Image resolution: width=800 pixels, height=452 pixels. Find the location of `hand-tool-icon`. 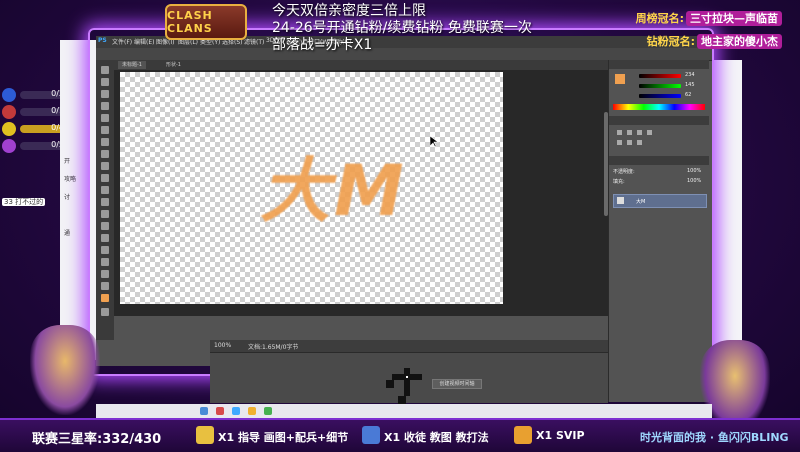

hand-tool-icon is located at coordinates (105, 286).